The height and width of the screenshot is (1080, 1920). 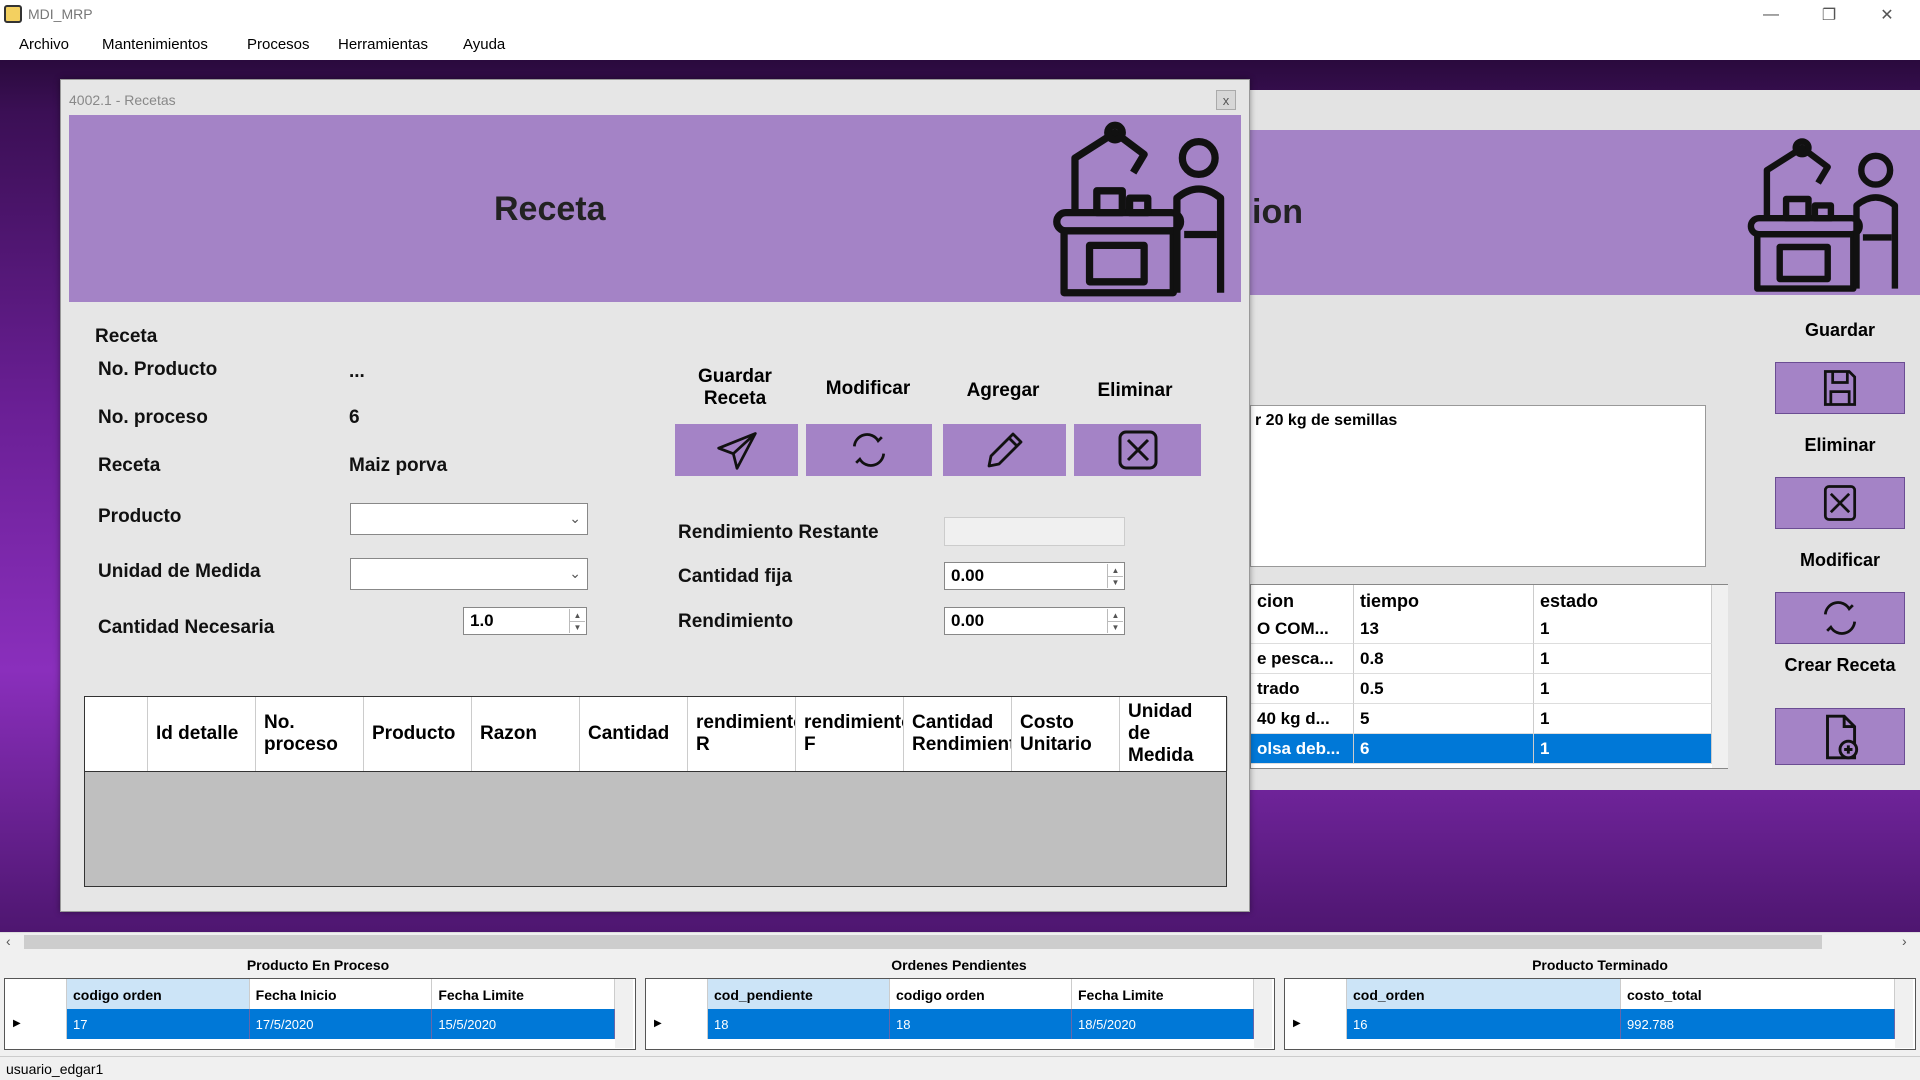 What do you see at coordinates (318, 965) in the screenshot?
I see `in-process-title: Producto En Proceso` at bounding box center [318, 965].